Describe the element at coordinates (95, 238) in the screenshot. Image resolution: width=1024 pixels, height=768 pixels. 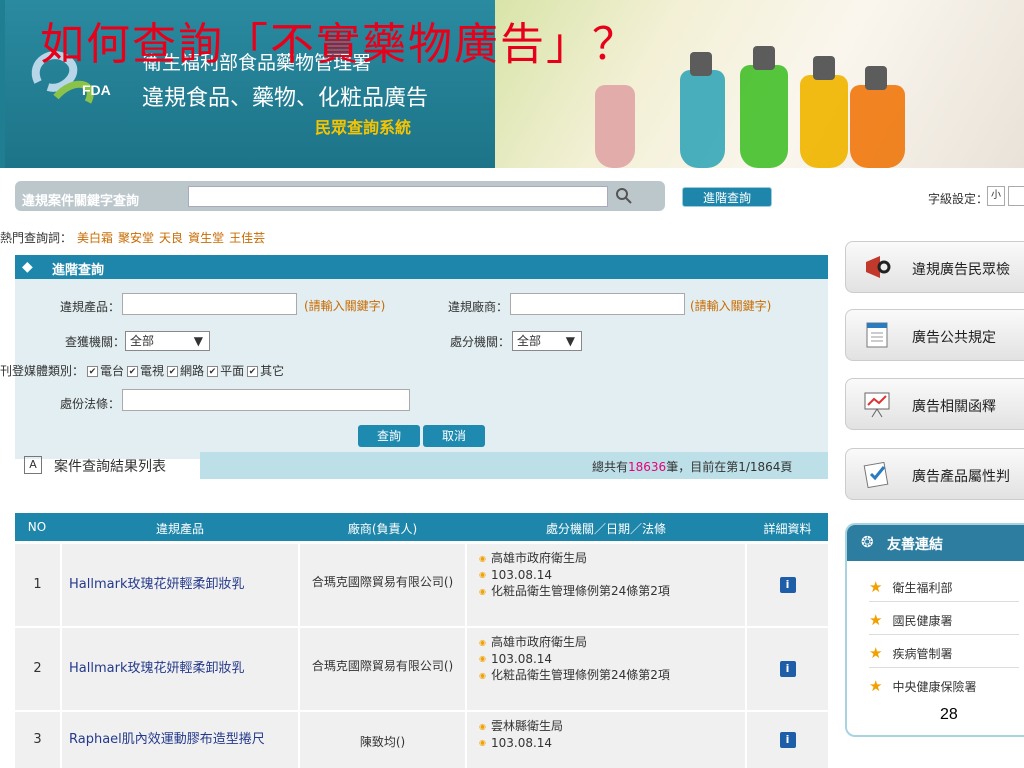
I see `hot-word: 美白霜` at that location.